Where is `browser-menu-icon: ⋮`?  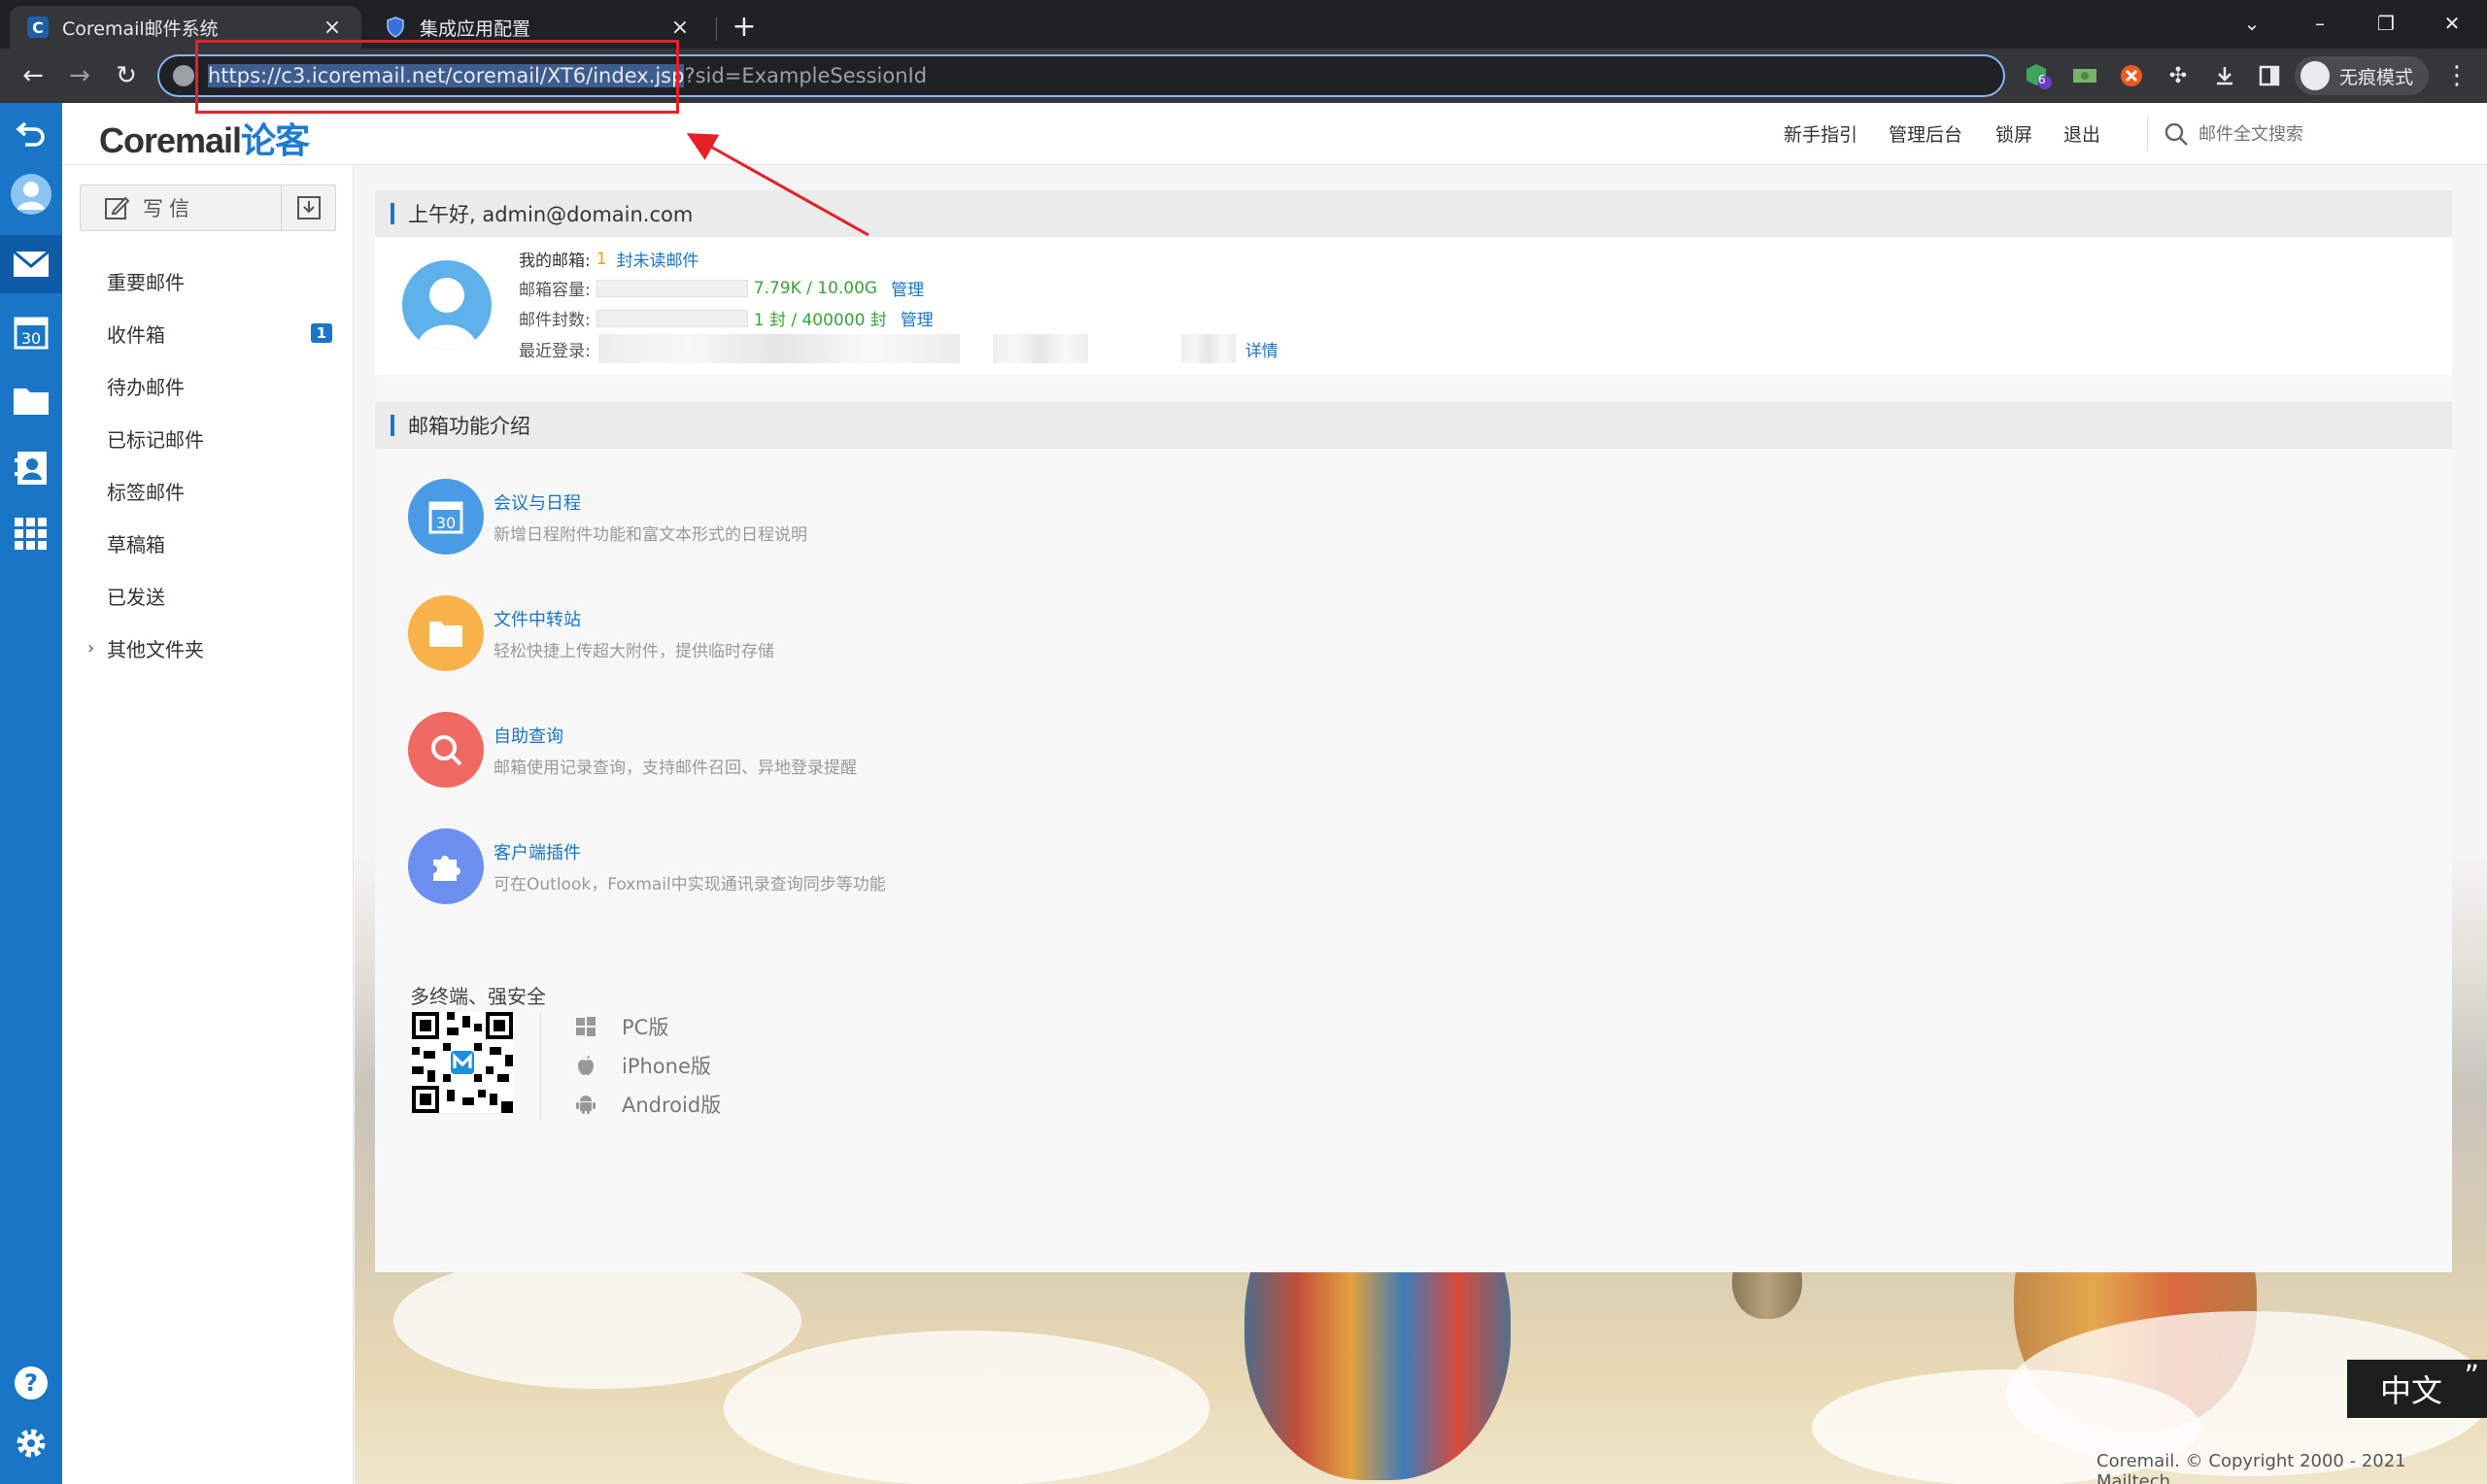
browser-menu-icon: ⋮ is located at coordinates (2456, 76).